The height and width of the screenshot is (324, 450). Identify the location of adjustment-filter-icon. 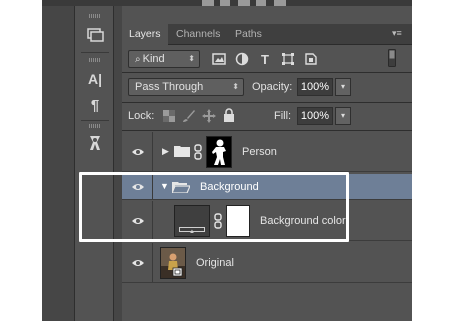
(242, 59).